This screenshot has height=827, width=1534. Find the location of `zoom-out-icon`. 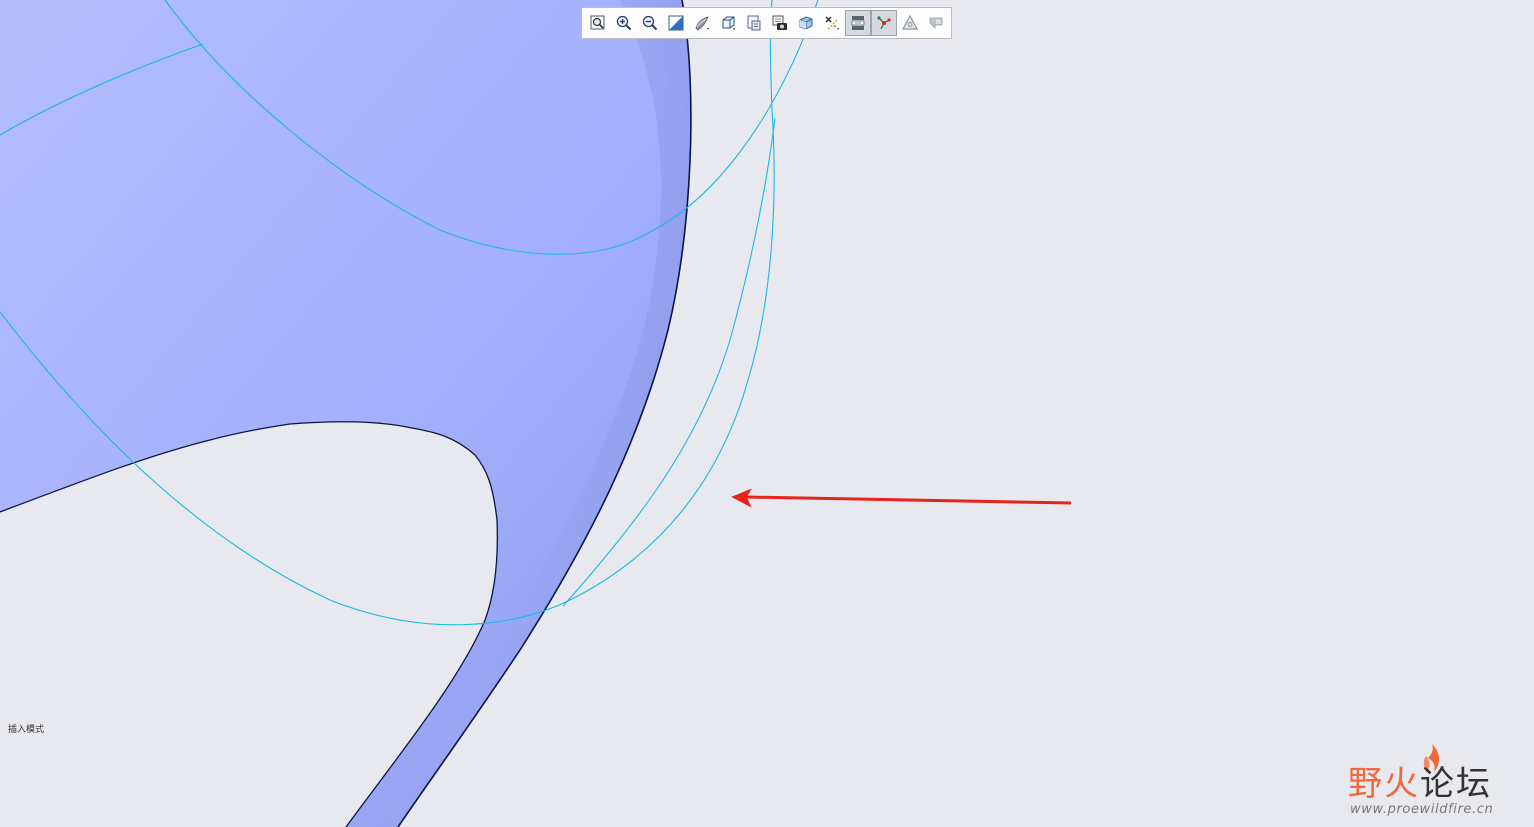

zoom-out-icon is located at coordinates (650, 23).